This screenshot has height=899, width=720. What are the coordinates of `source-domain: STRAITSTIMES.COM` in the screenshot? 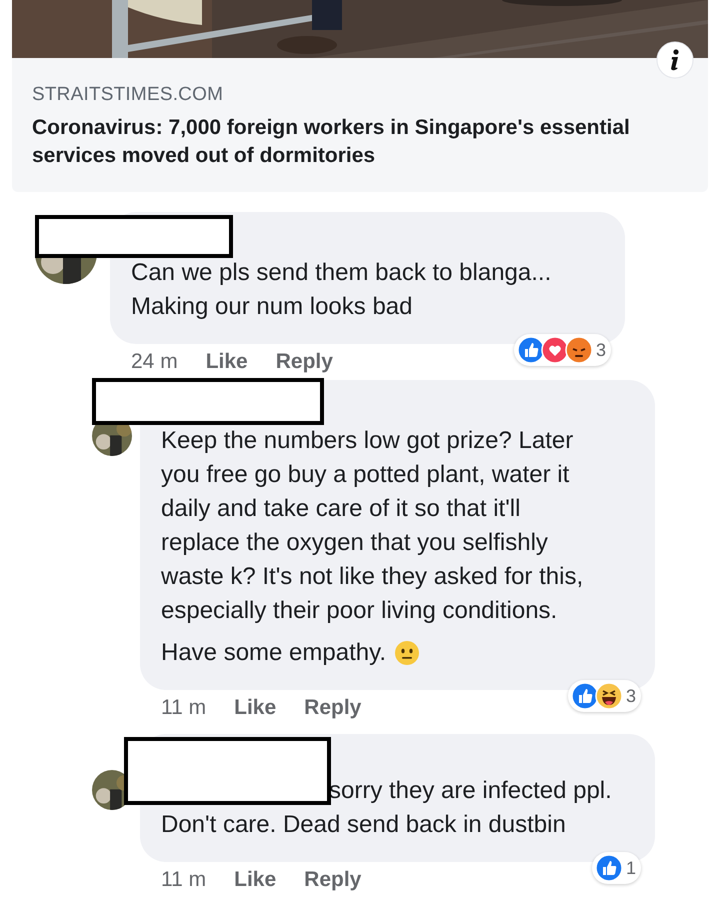 It's located at (128, 95).